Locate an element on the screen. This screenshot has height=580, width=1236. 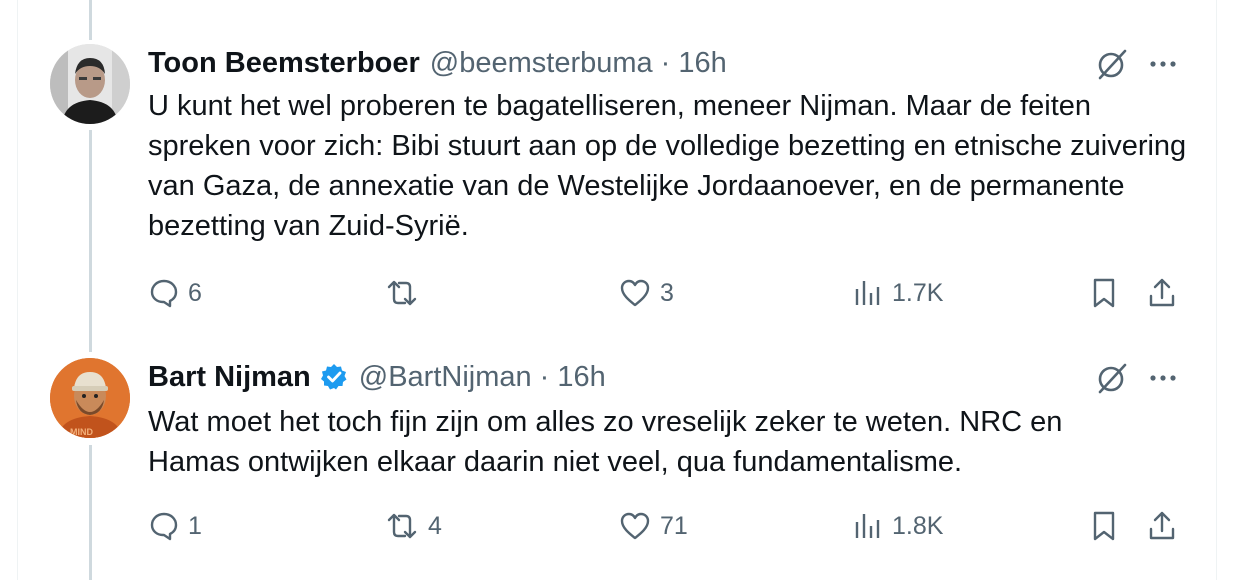
action-bar: 6 3 1.7K is located at coordinates (668, 293).